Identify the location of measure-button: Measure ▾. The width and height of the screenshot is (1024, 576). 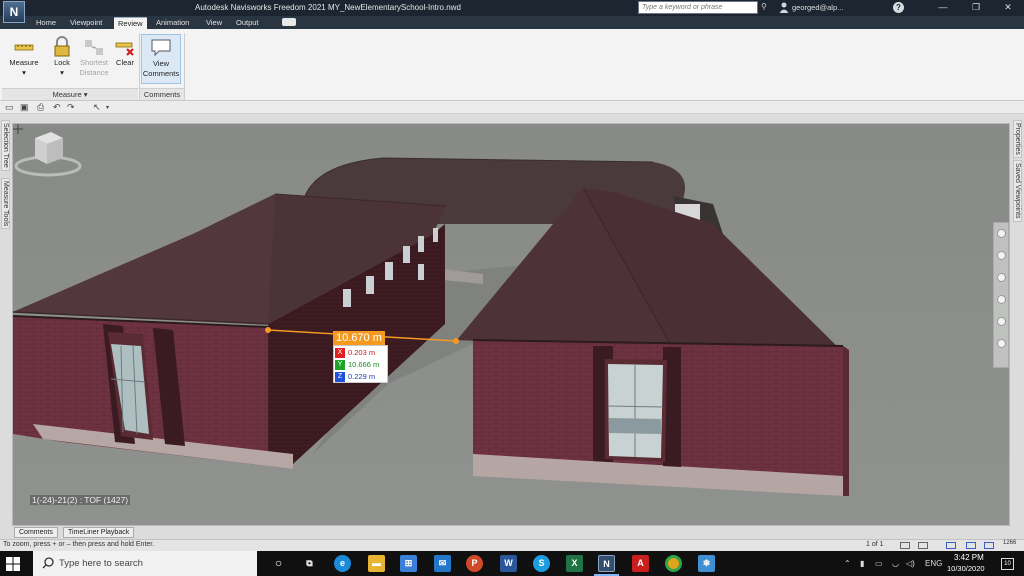
(24, 63).